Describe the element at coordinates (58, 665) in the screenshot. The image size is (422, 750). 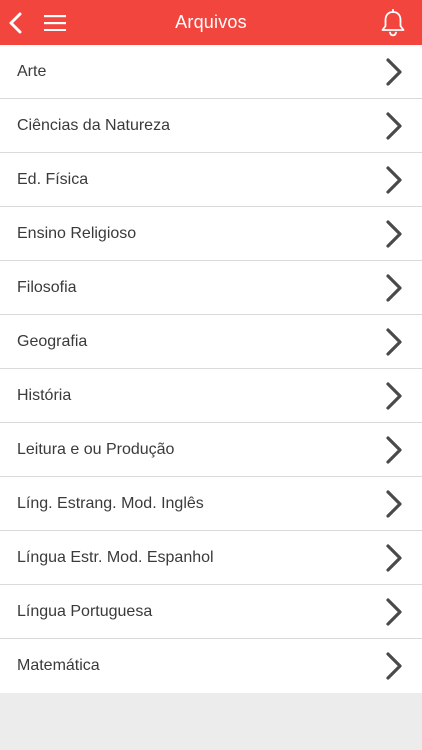
I see `list-item-label: Matemática` at that location.